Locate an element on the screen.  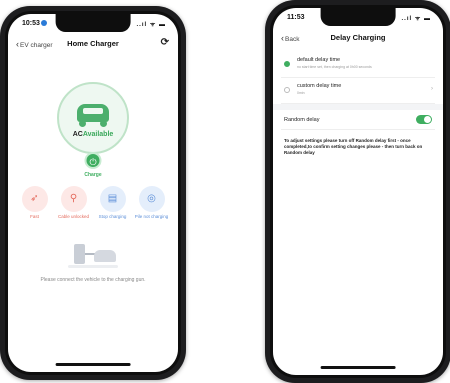
action-cable-unlocked: ⚲ Cable unlocked is located at coordinates (73, 206).